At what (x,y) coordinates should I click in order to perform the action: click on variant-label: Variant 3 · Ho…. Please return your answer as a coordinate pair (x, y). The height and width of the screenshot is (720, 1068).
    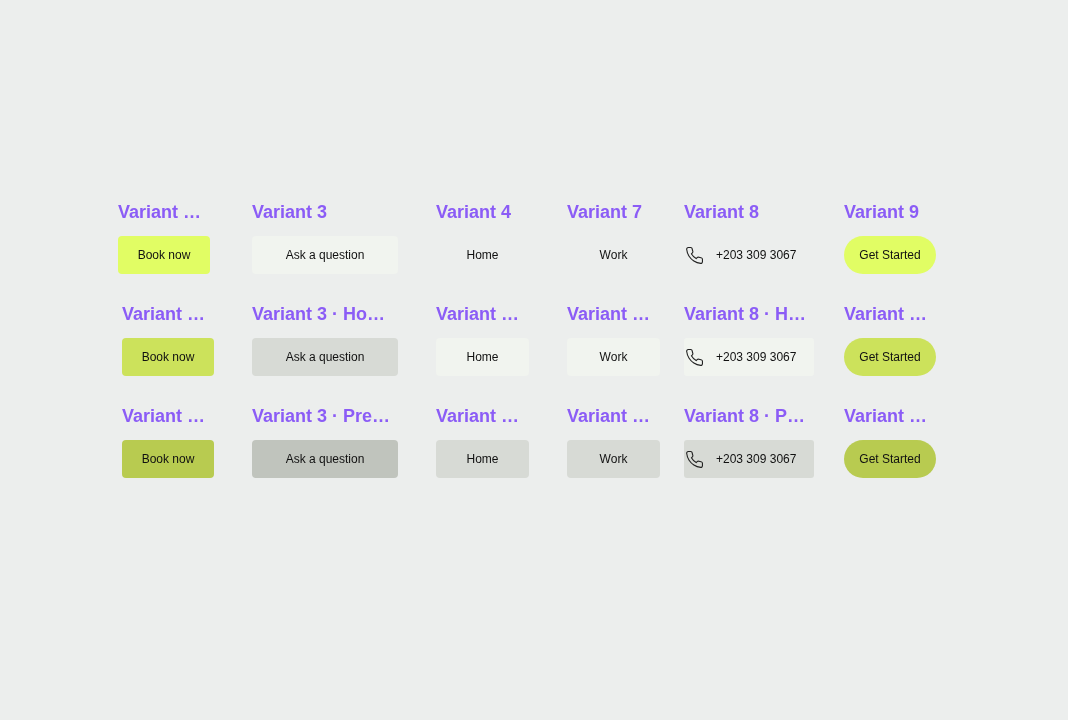
    Looking at the image, I should click on (319, 314).